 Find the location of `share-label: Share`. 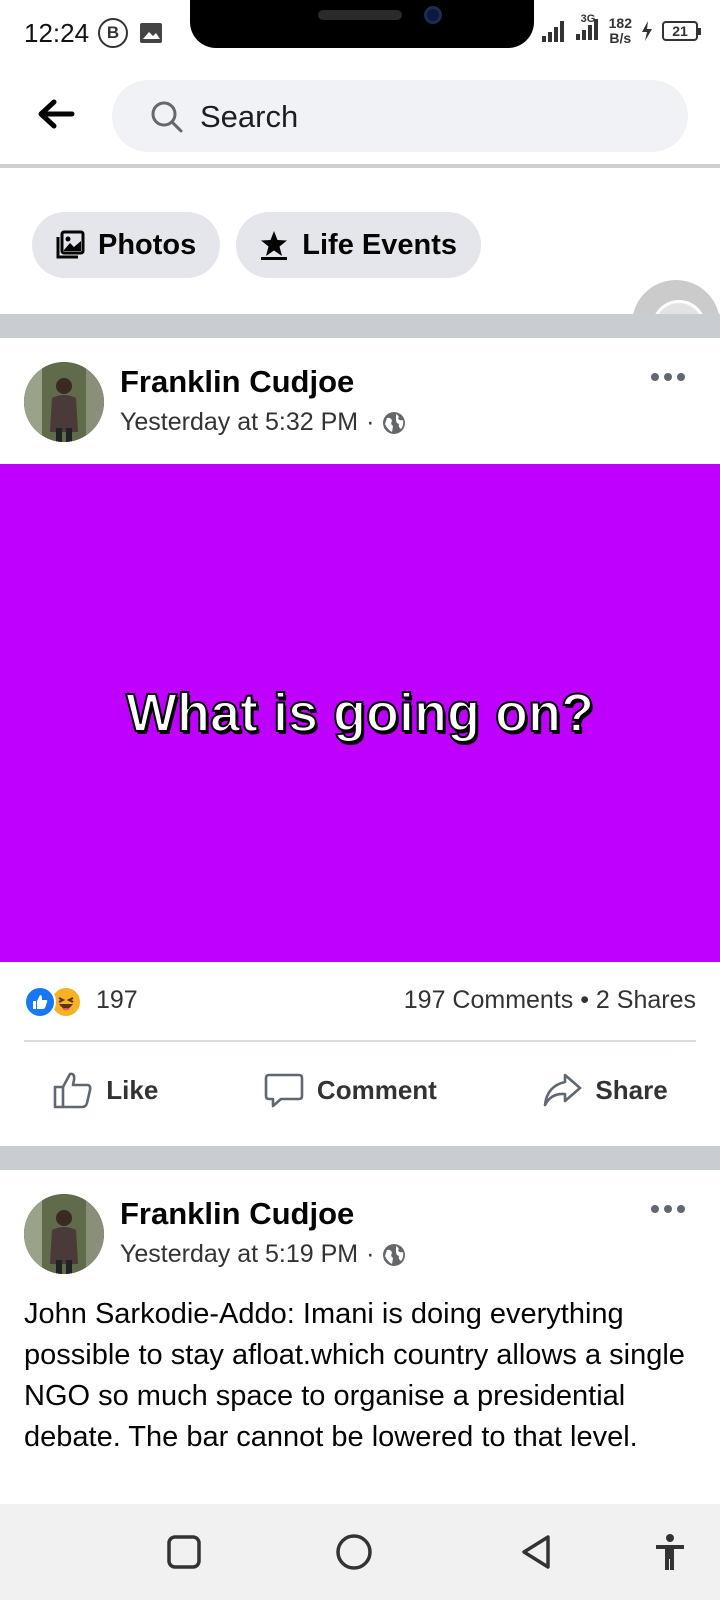

share-label: Share is located at coordinates (631, 1089).